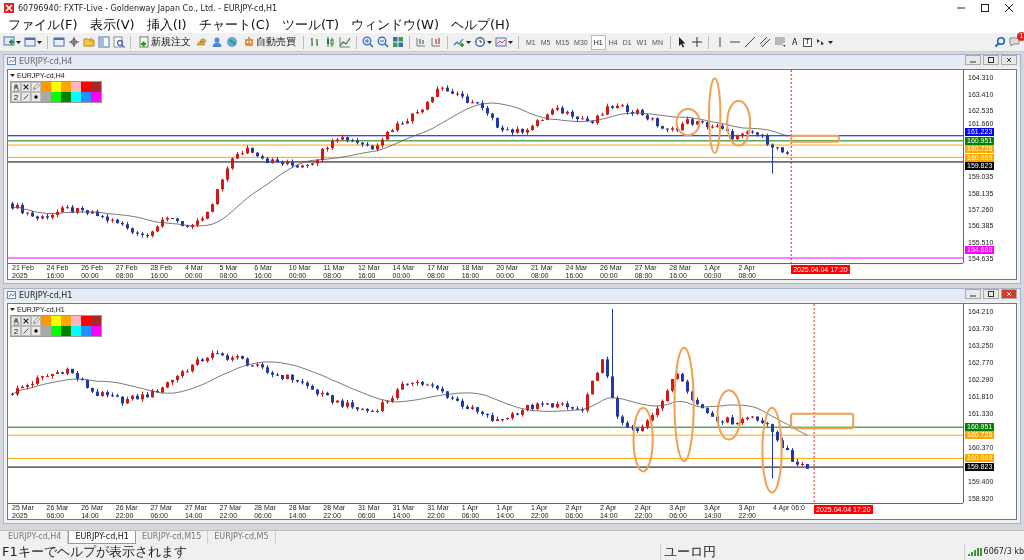  Describe the element at coordinates (166, 24) in the screenshot. I see `menu-item: 挿入(I)` at that location.